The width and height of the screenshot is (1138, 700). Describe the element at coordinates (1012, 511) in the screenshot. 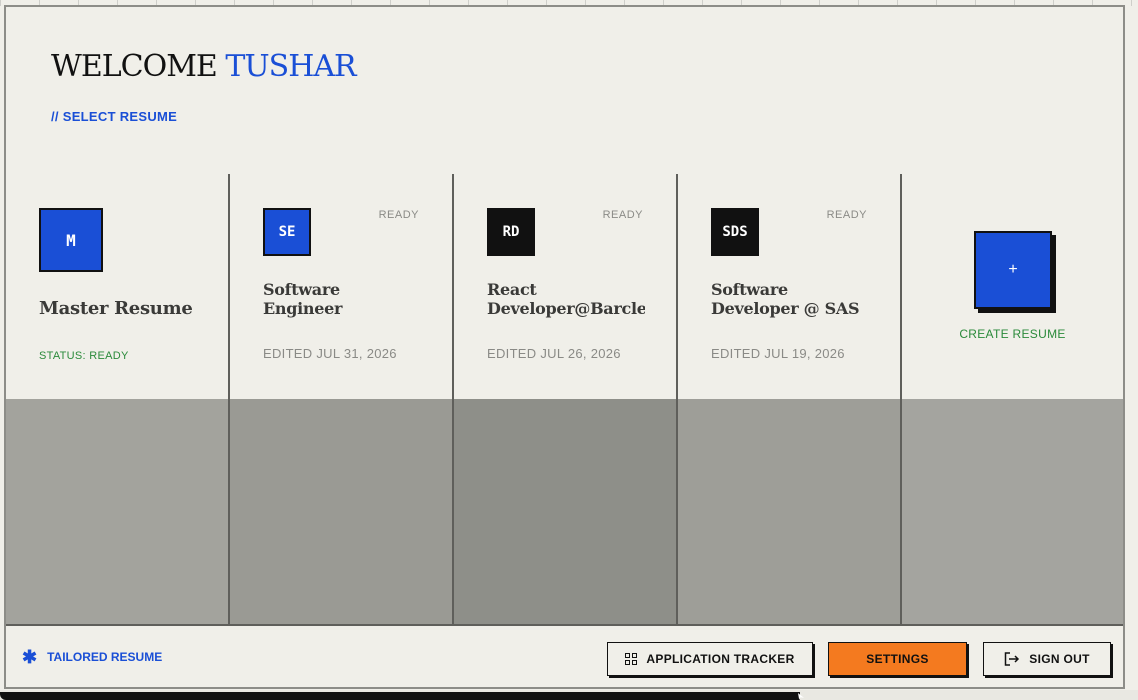

I see `resume-preview-empty` at that location.